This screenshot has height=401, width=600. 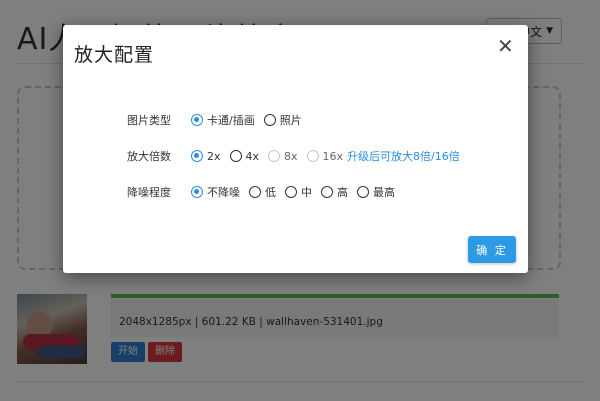 What do you see at coordinates (403, 156) in the screenshot?
I see `upgrade-link: 升级后可放大8倍/16倍` at bounding box center [403, 156].